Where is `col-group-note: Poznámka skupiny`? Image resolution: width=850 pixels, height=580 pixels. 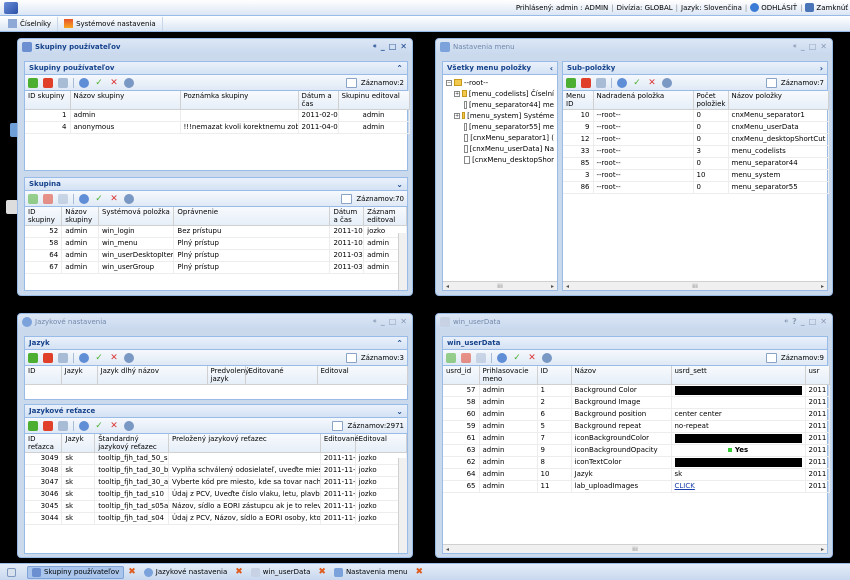 col-group-note: Poznámka skupiny is located at coordinates (239, 100).